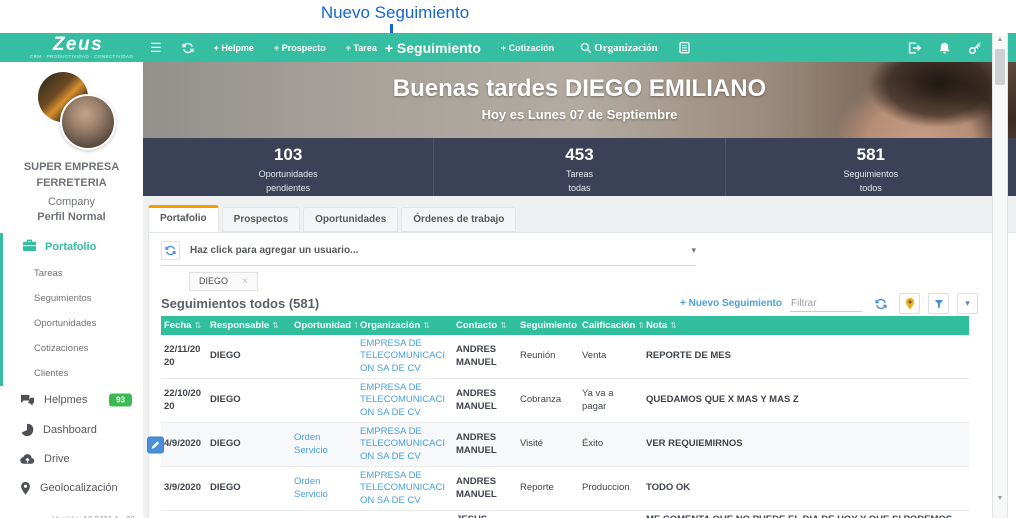 This screenshot has width=1016, height=518. I want to click on user-select-widget: Haz click para agregar un usuario... ▾, so click(428, 253).